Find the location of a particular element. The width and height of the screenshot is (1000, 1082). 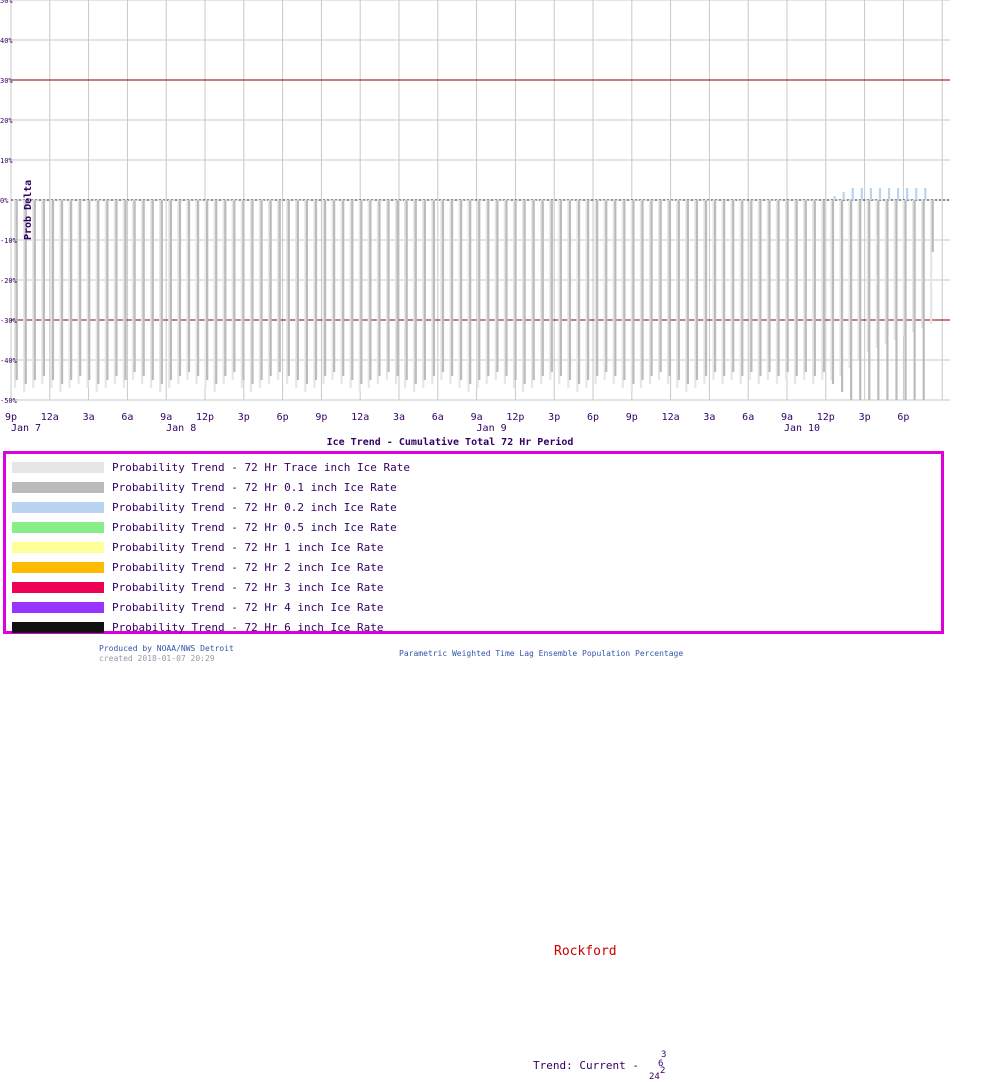

trend-label: Trend: Current - is located at coordinates (586, 1065).